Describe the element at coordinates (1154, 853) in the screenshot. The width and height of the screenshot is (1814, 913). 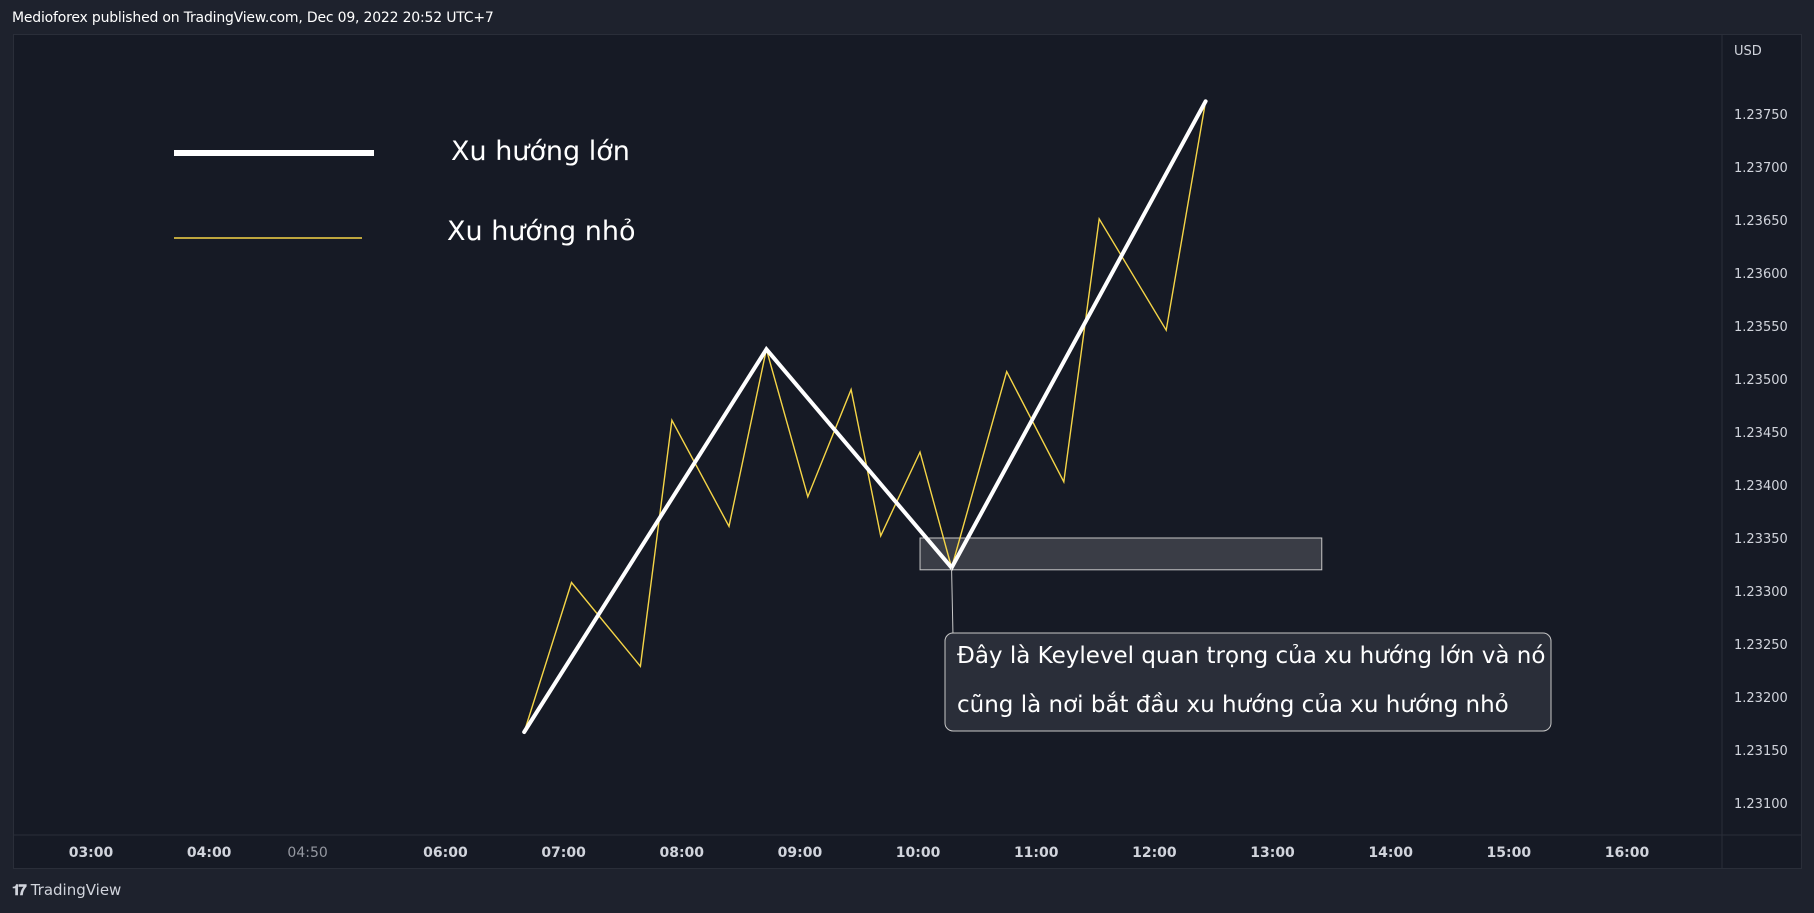
I see `x-tick-label: 12:00` at that location.